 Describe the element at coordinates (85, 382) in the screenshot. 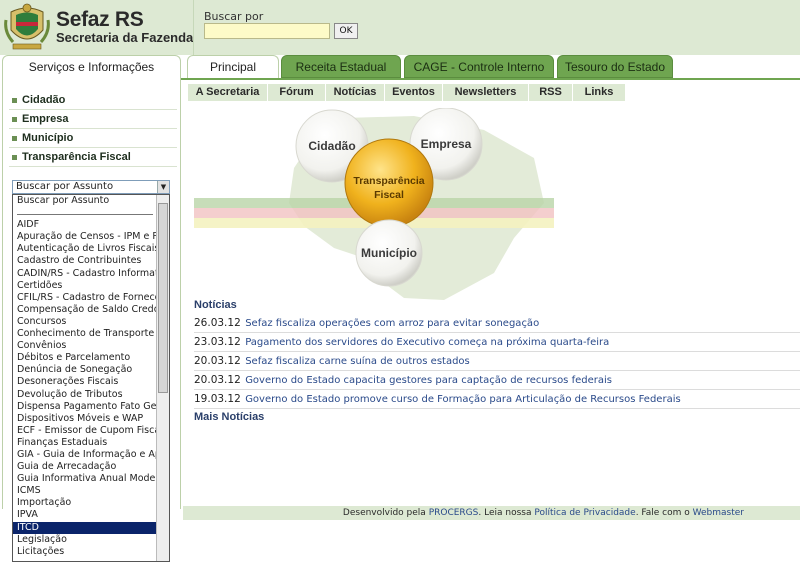

I see `dropdown-option: Desonerações Fiscais` at that location.